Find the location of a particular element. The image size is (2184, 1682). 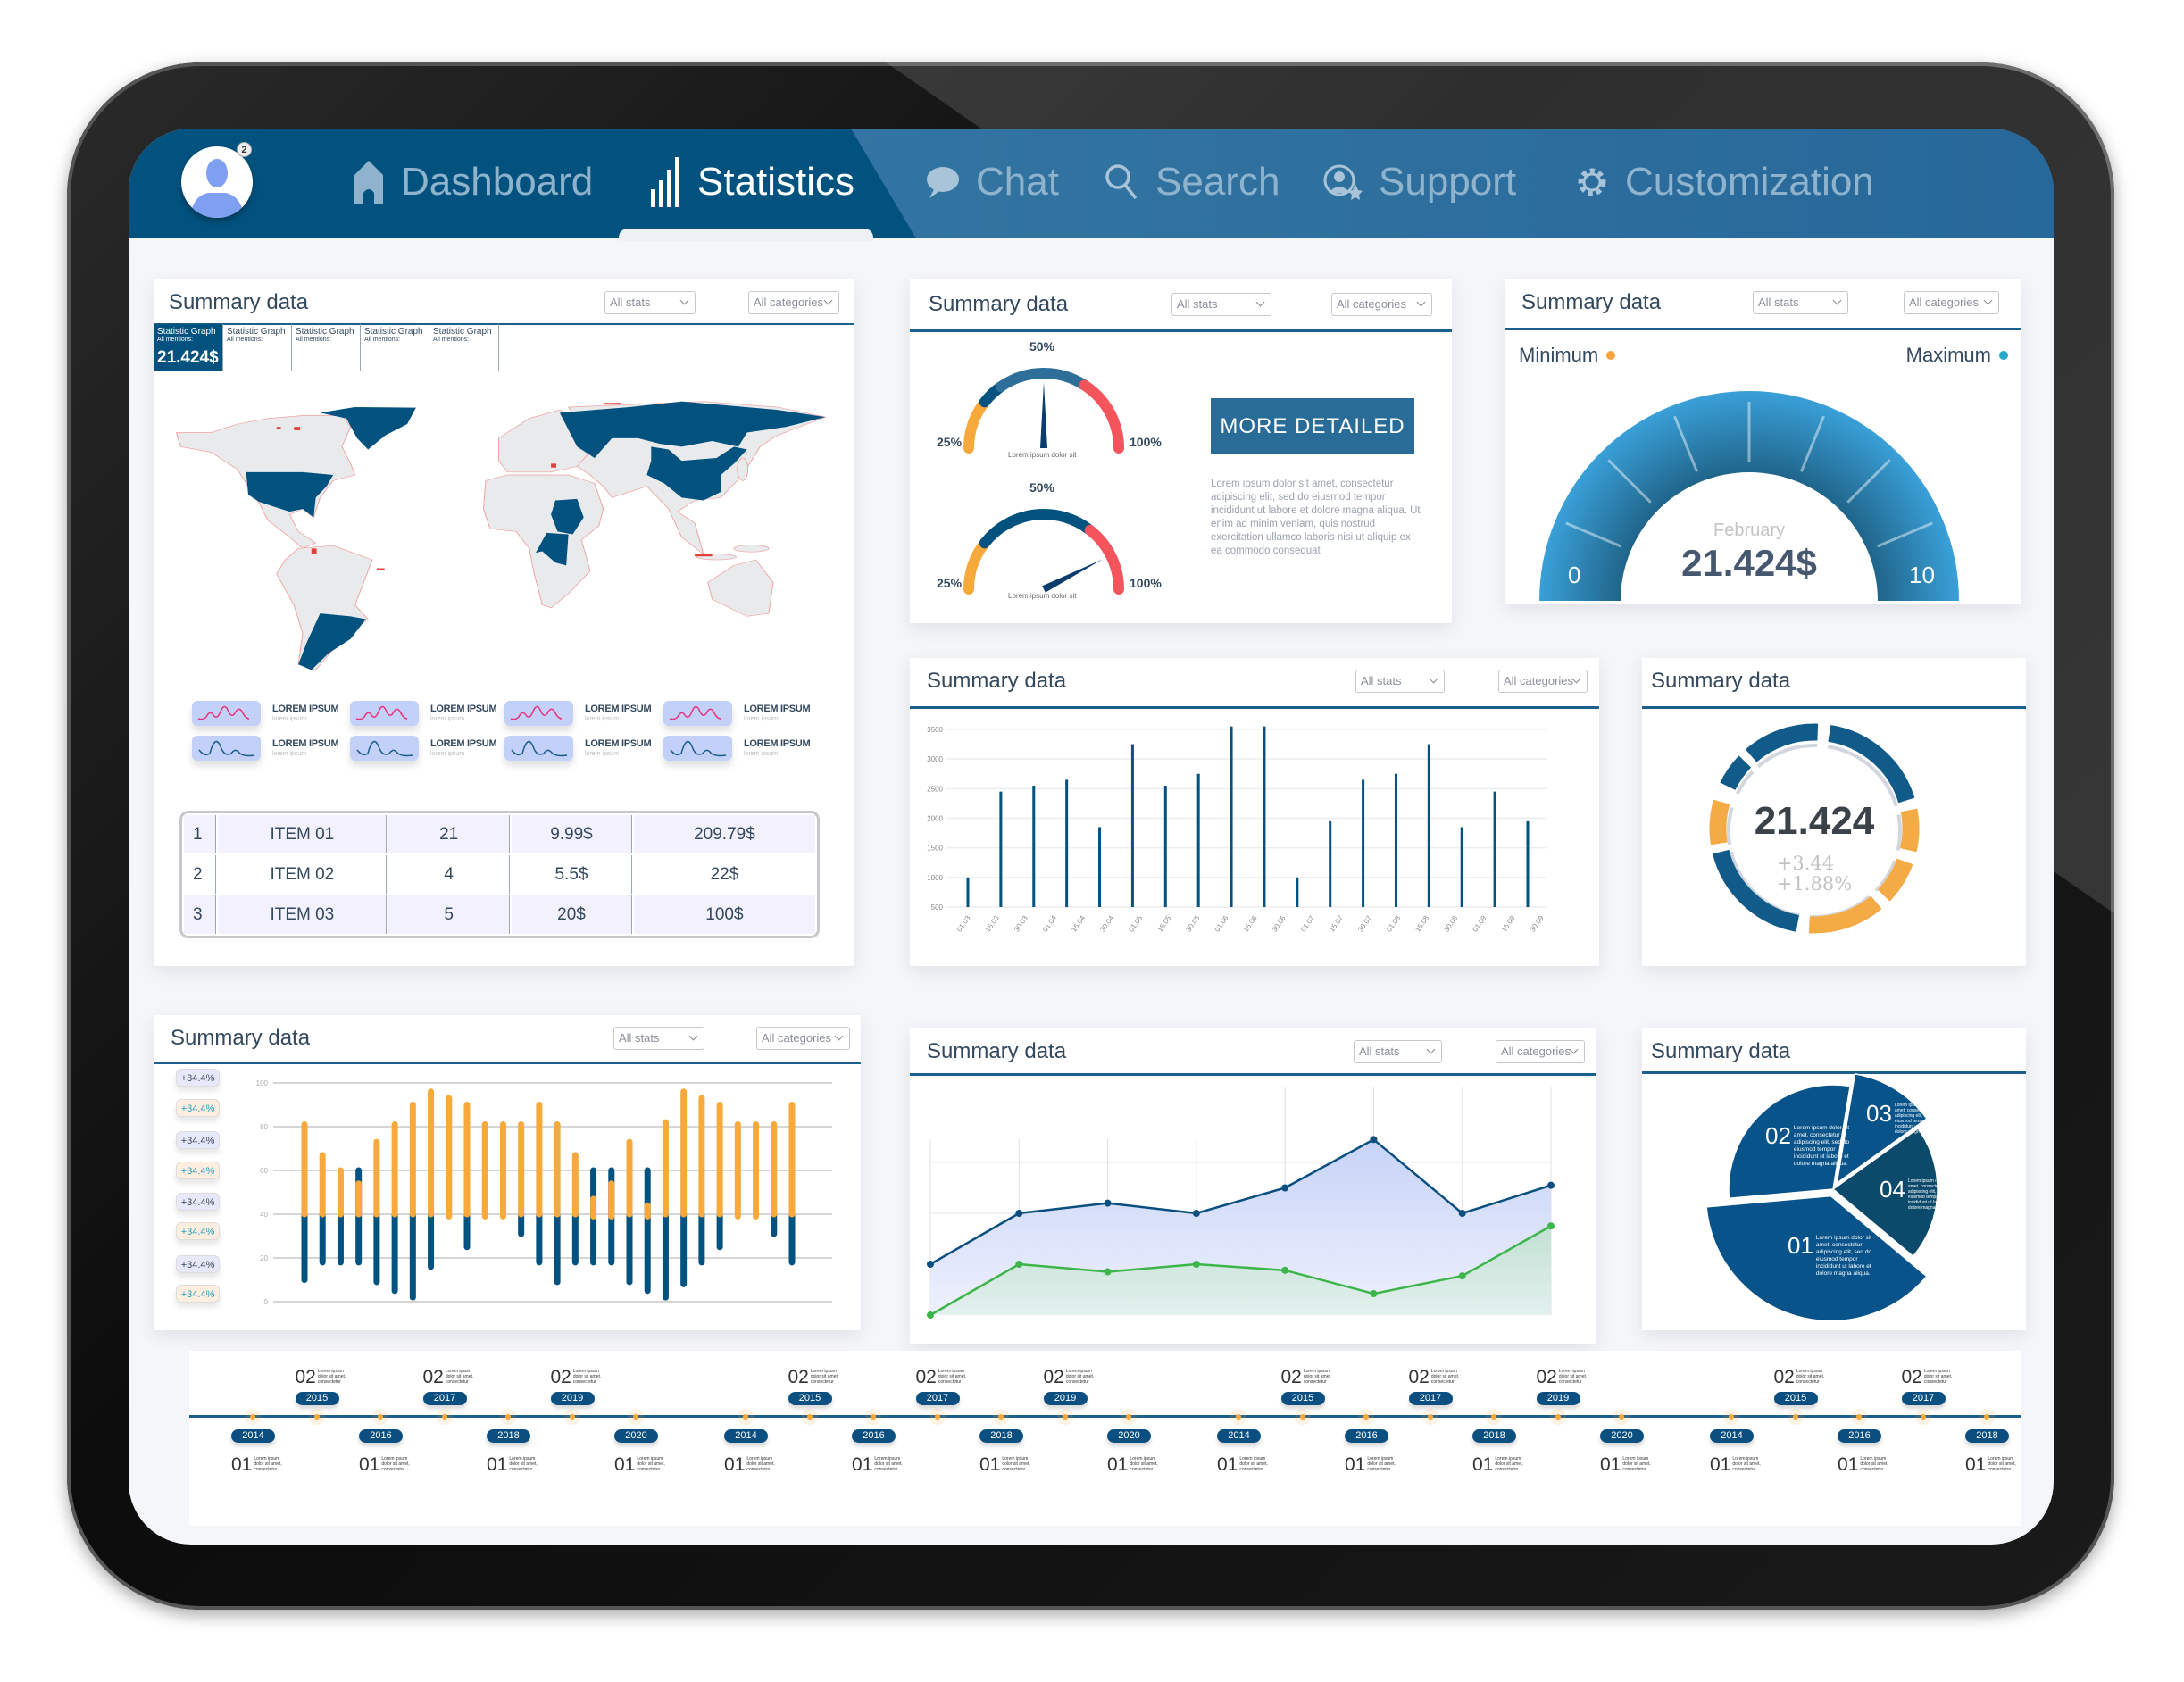

table-cell: 3 is located at coordinates (200, 914).